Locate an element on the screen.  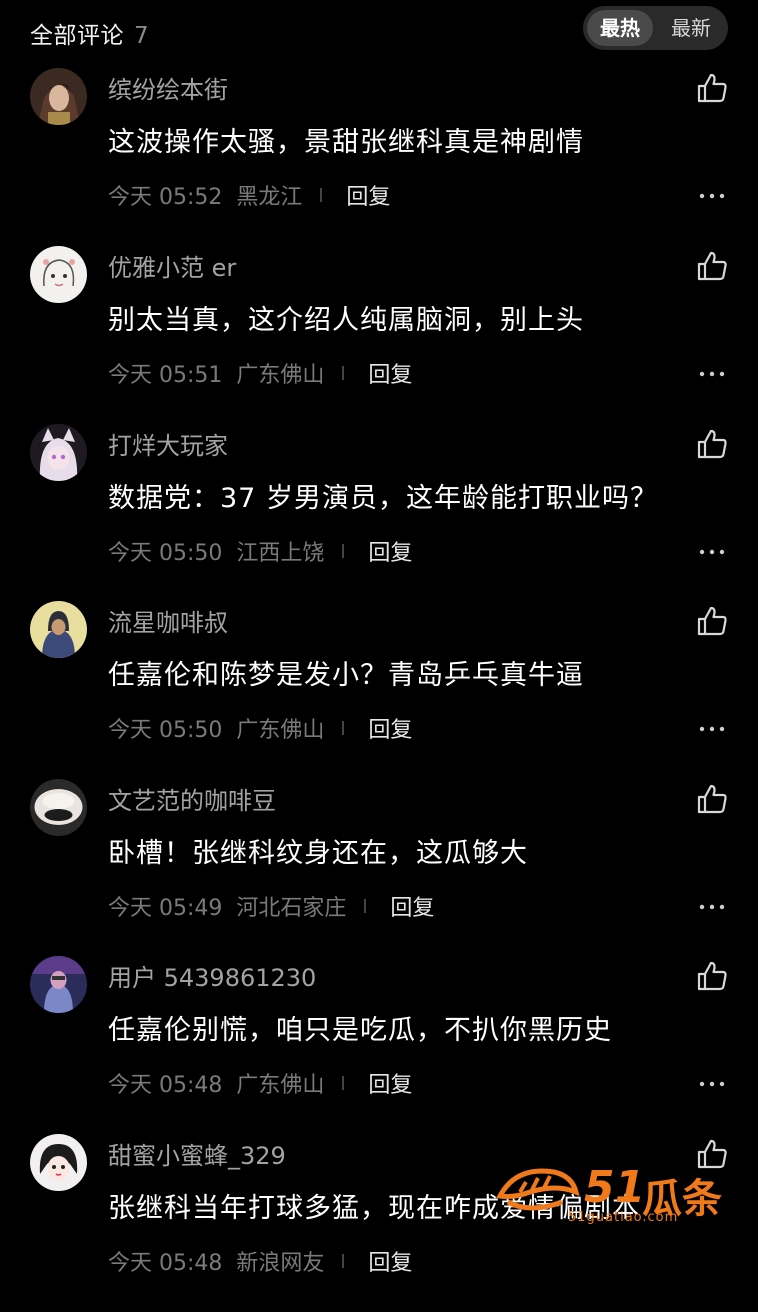
avatar-neon-figure-icon is located at coordinates (58, 984).